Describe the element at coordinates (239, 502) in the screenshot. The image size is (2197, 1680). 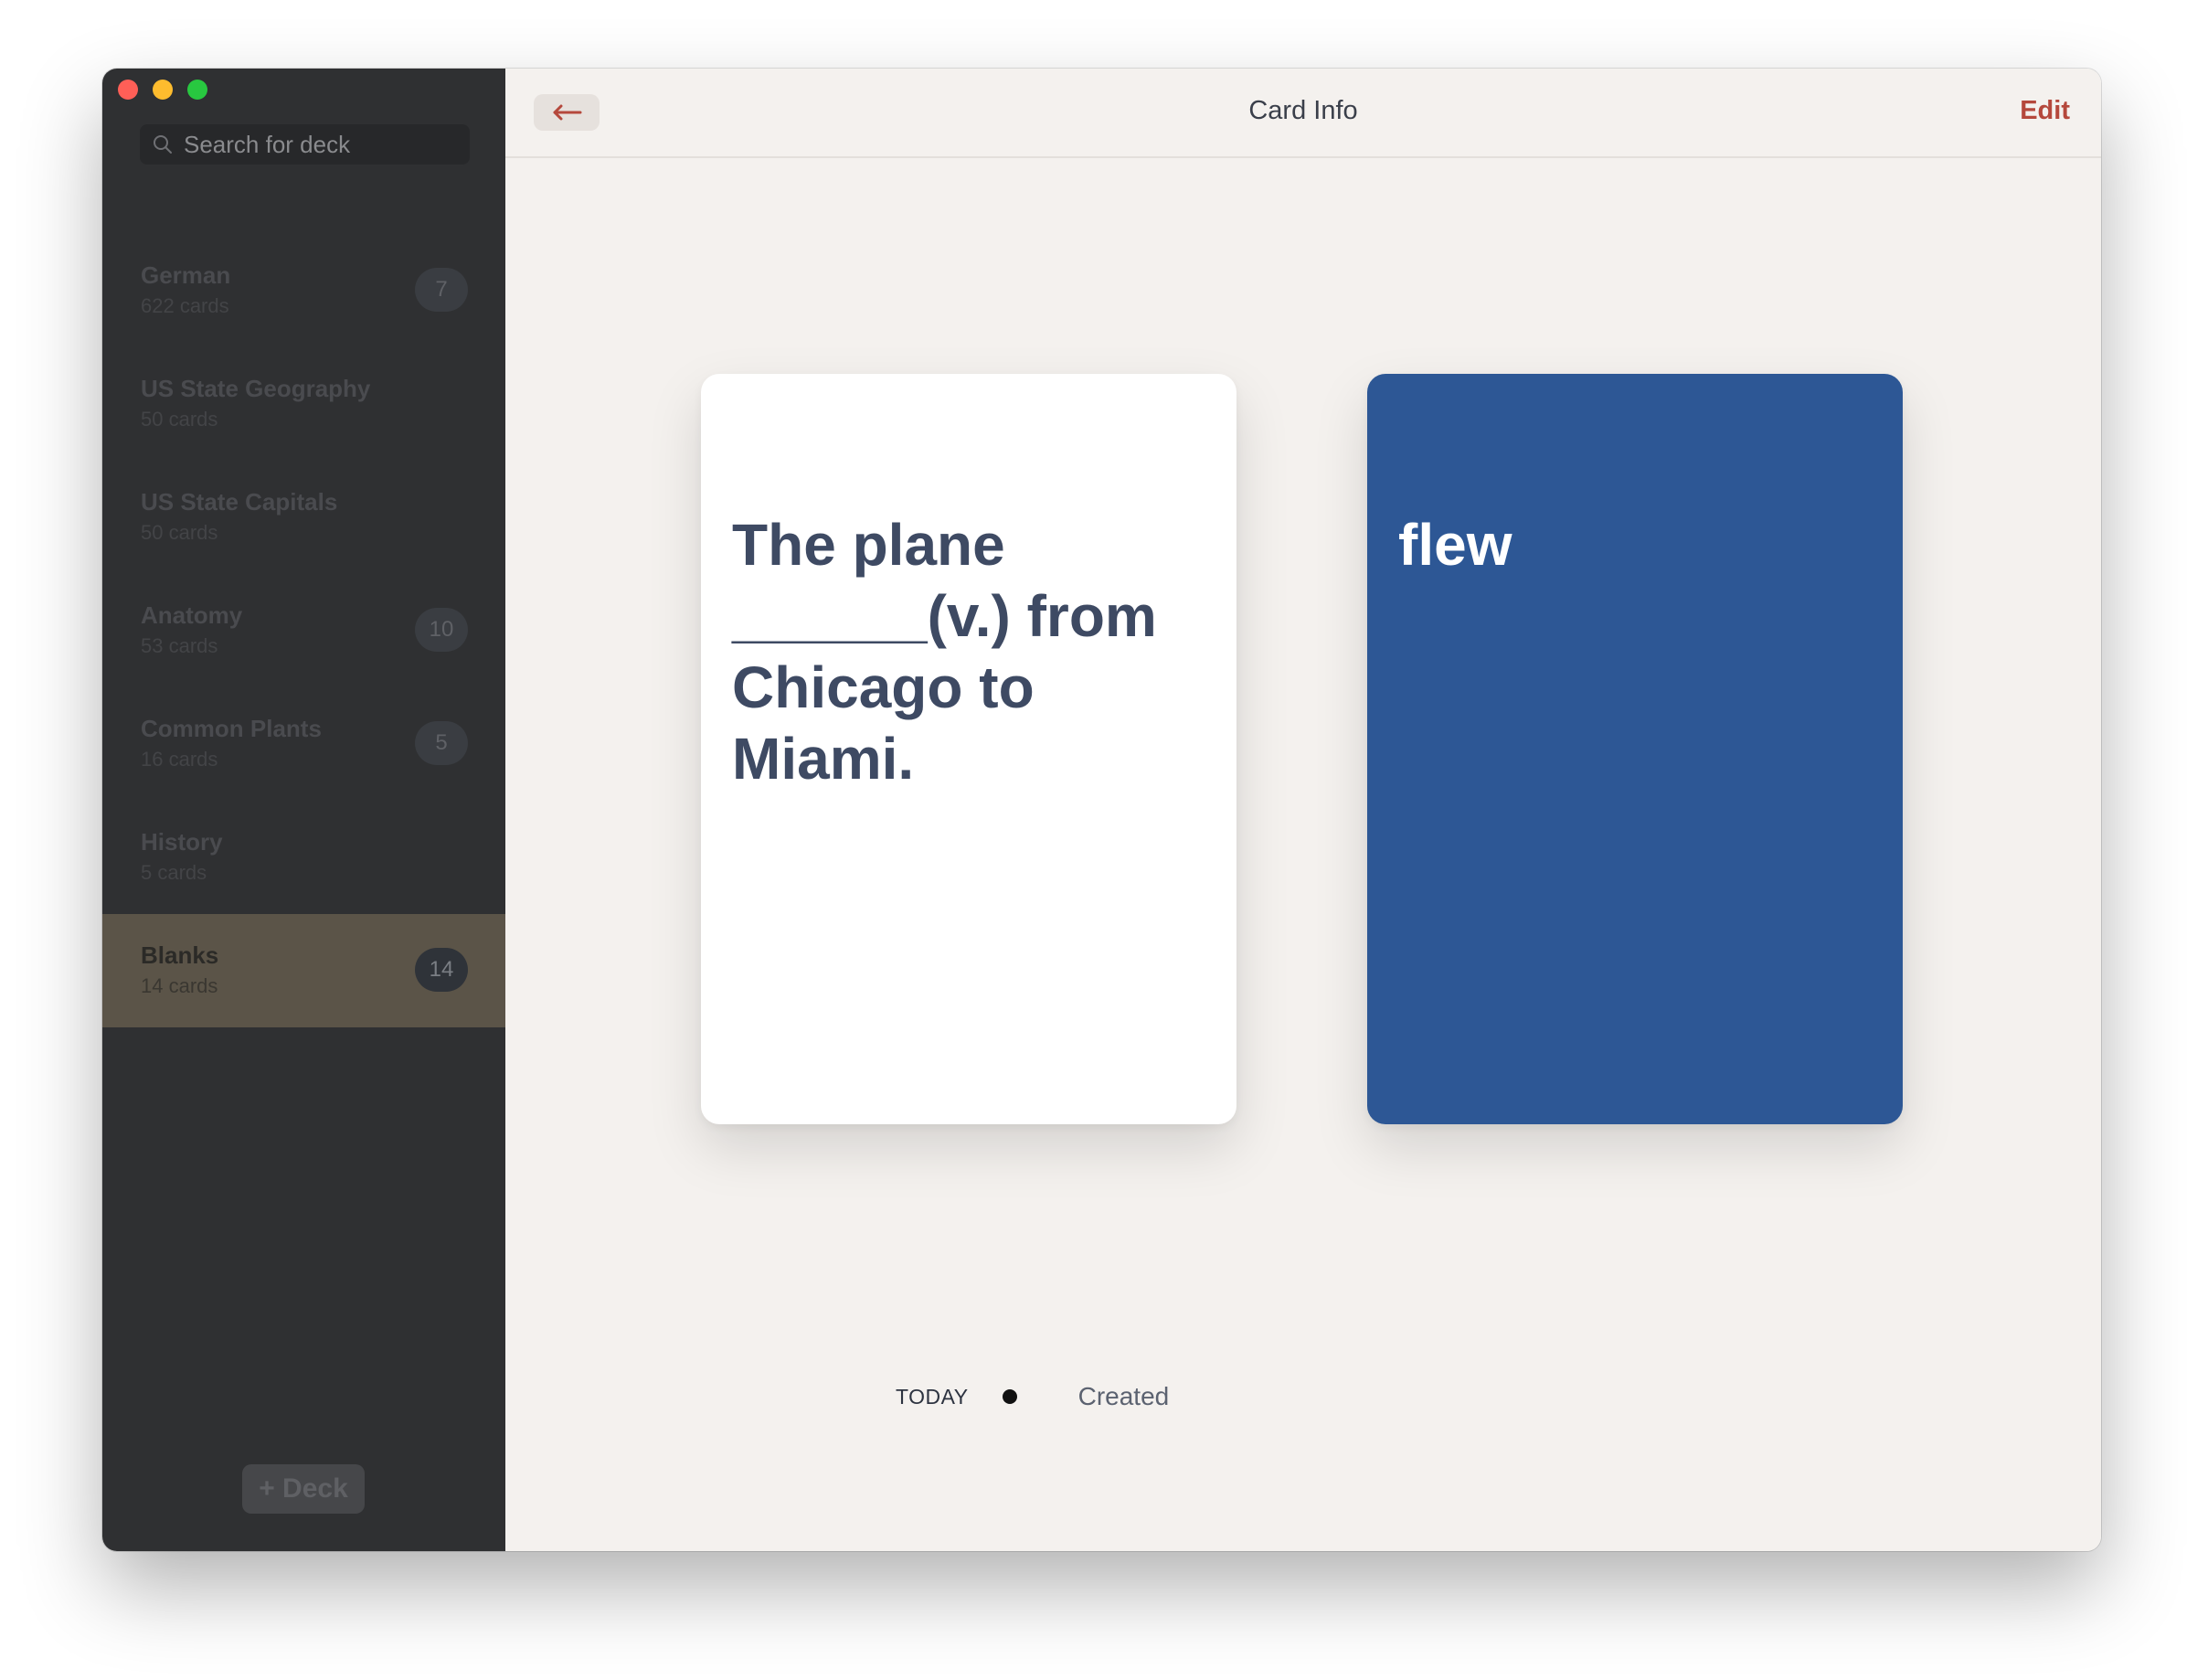
I see `deck-name: US State Capitals` at that location.